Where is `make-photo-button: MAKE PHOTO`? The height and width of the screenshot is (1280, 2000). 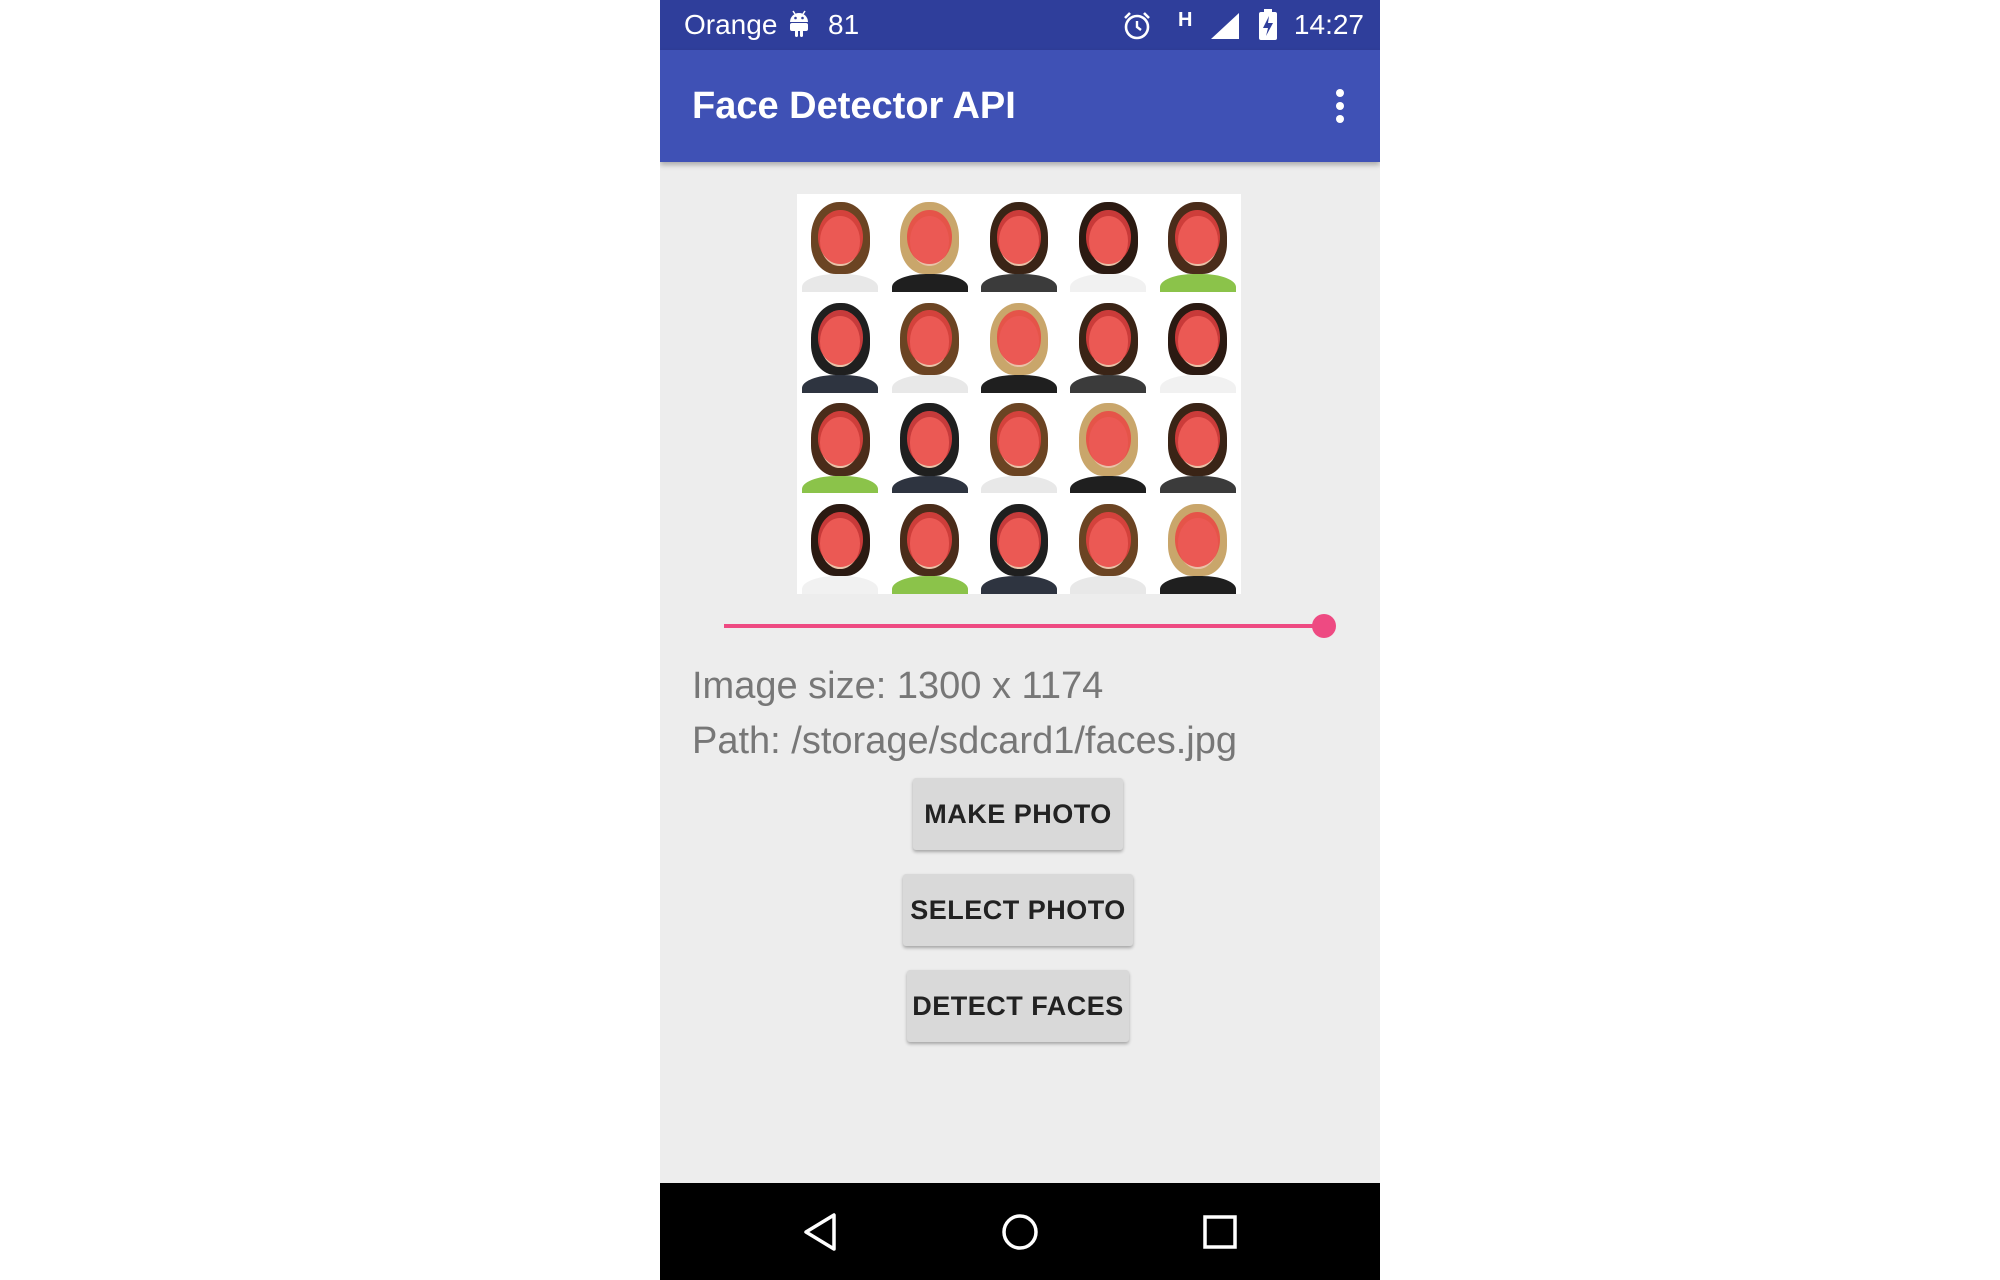
make-photo-button: MAKE PHOTO is located at coordinates (1018, 814).